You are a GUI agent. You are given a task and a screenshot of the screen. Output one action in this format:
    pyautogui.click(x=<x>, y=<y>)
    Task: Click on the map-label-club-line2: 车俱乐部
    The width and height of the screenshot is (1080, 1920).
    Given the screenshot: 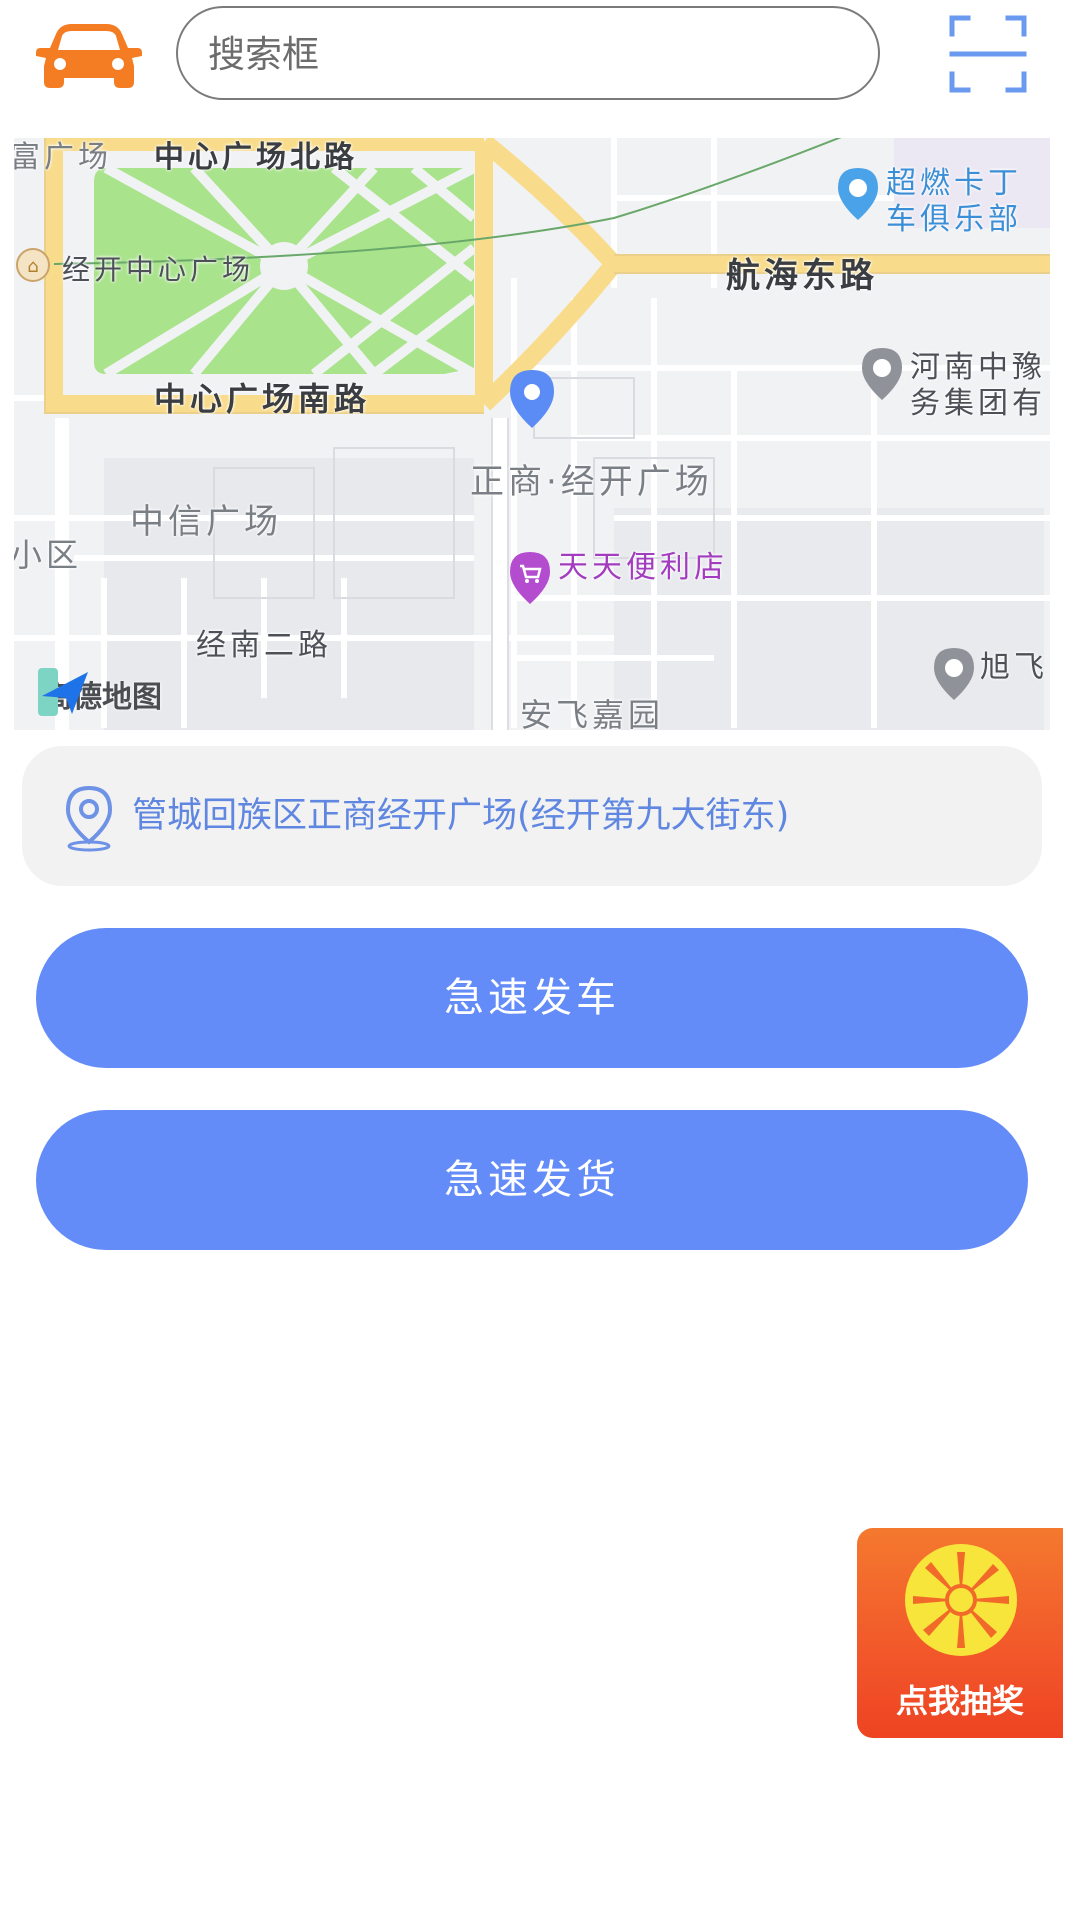 What is the action you would take?
    pyautogui.click(x=954, y=219)
    